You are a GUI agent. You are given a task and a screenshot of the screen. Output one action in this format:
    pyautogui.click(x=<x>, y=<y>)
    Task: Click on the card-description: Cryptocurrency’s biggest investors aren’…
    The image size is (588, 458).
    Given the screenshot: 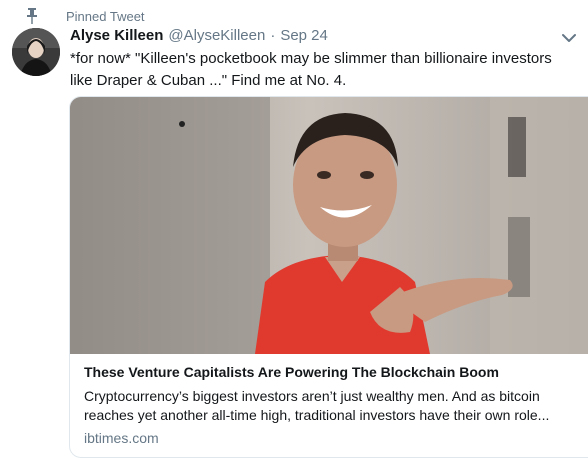 What is the action you would take?
    pyautogui.click(x=317, y=405)
    